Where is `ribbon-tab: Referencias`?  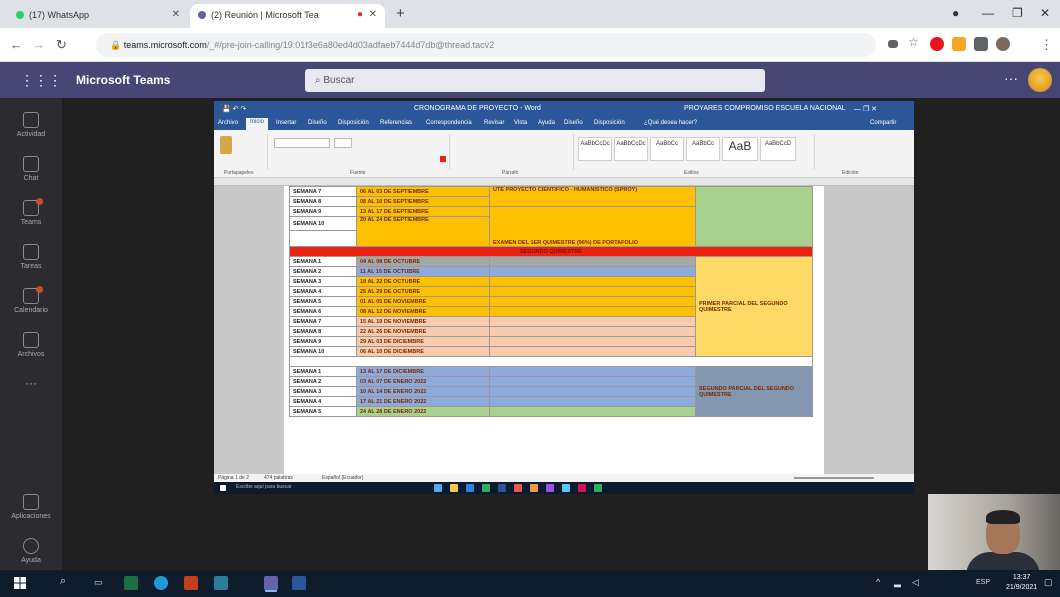
ribbon-tab: Referencias is located at coordinates (396, 123).